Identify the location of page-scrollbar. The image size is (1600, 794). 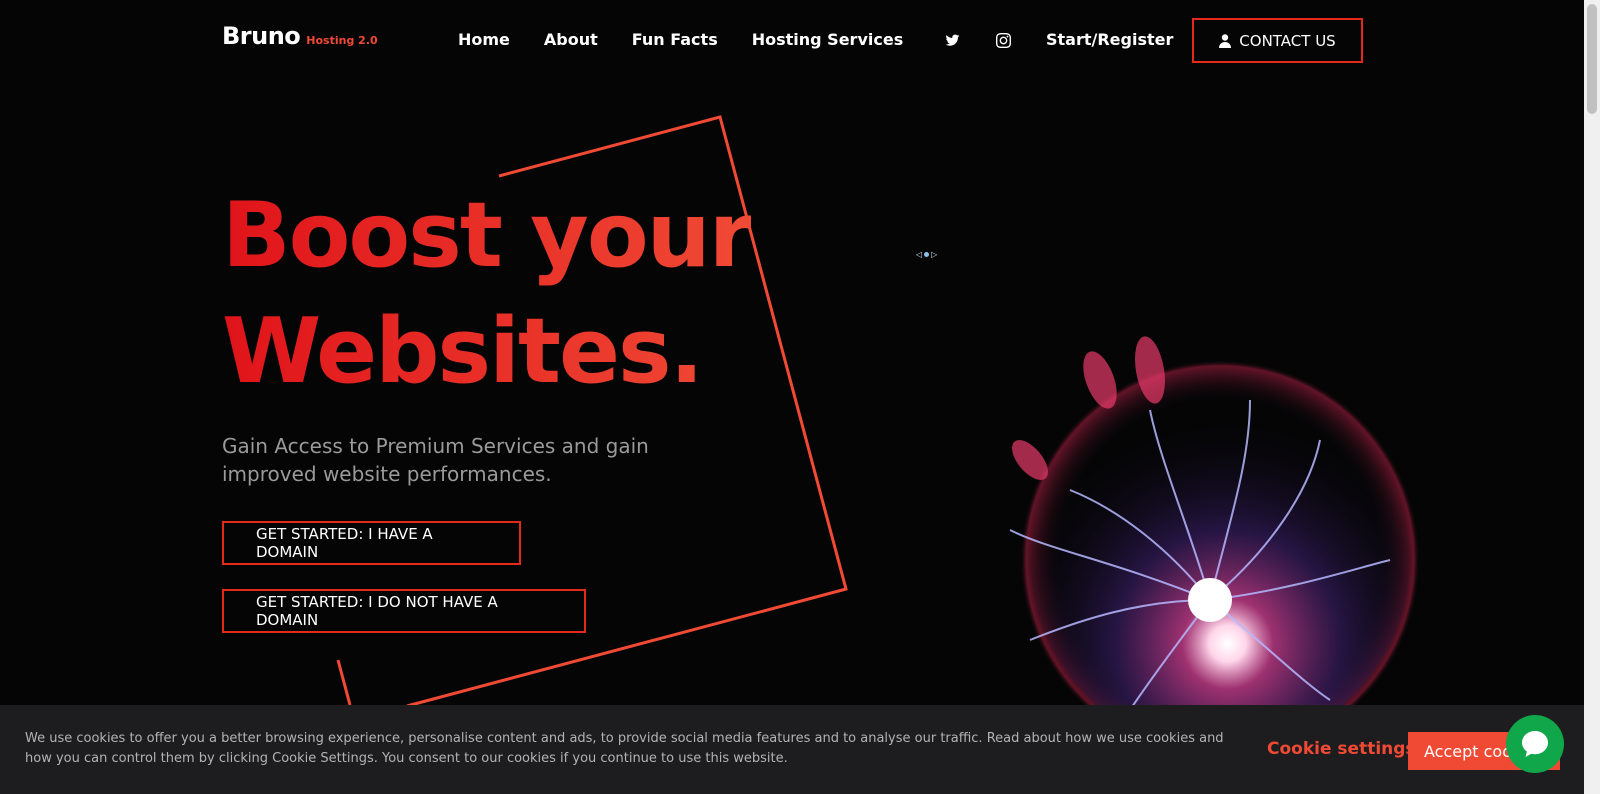
(1592, 397).